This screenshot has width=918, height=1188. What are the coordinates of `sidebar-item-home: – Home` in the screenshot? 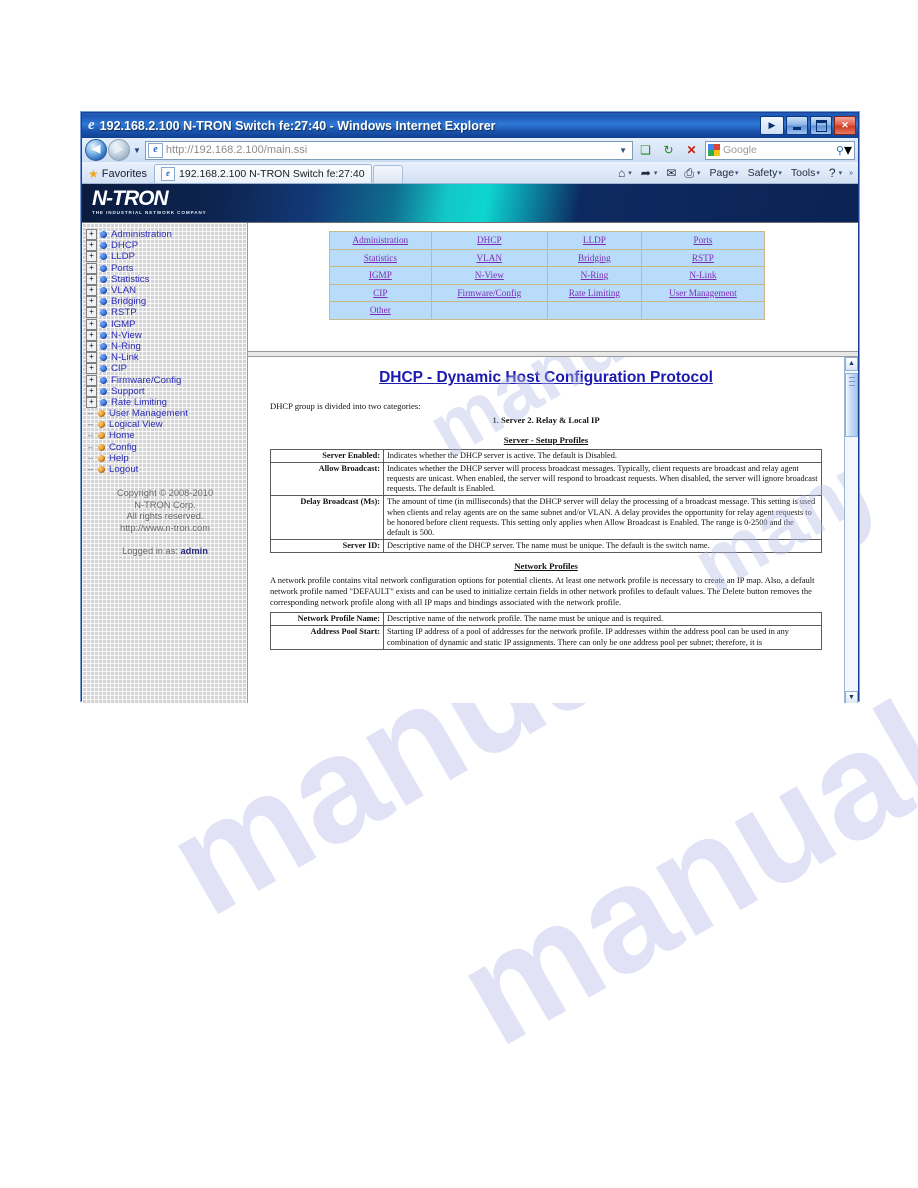 It's located at (166, 435).